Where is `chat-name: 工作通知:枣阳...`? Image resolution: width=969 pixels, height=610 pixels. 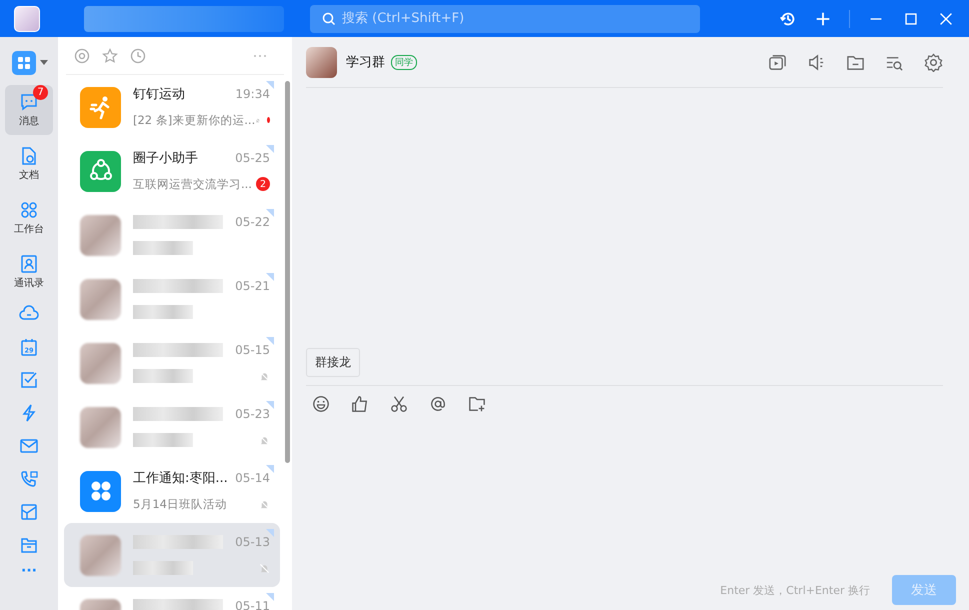 chat-name: 工作通知:枣阳... is located at coordinates (180, 478).